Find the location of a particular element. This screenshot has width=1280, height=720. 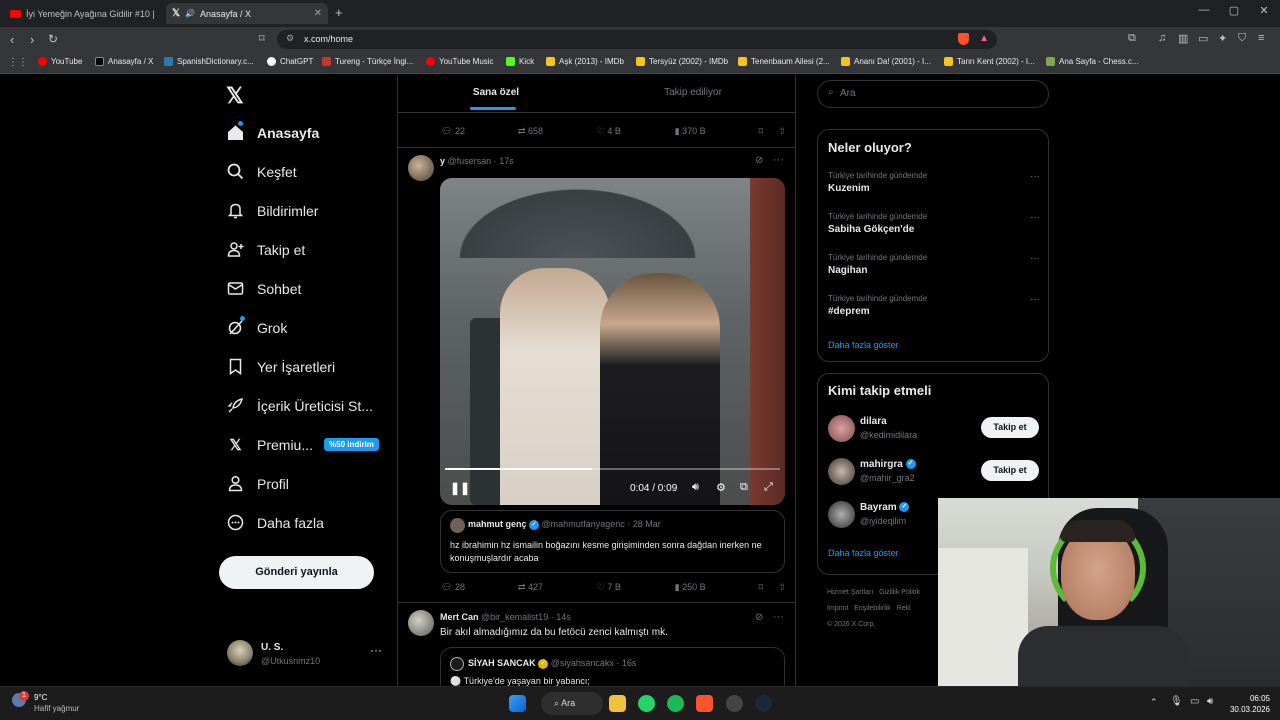

forward-icon: › is located at coordinates (32, 39).